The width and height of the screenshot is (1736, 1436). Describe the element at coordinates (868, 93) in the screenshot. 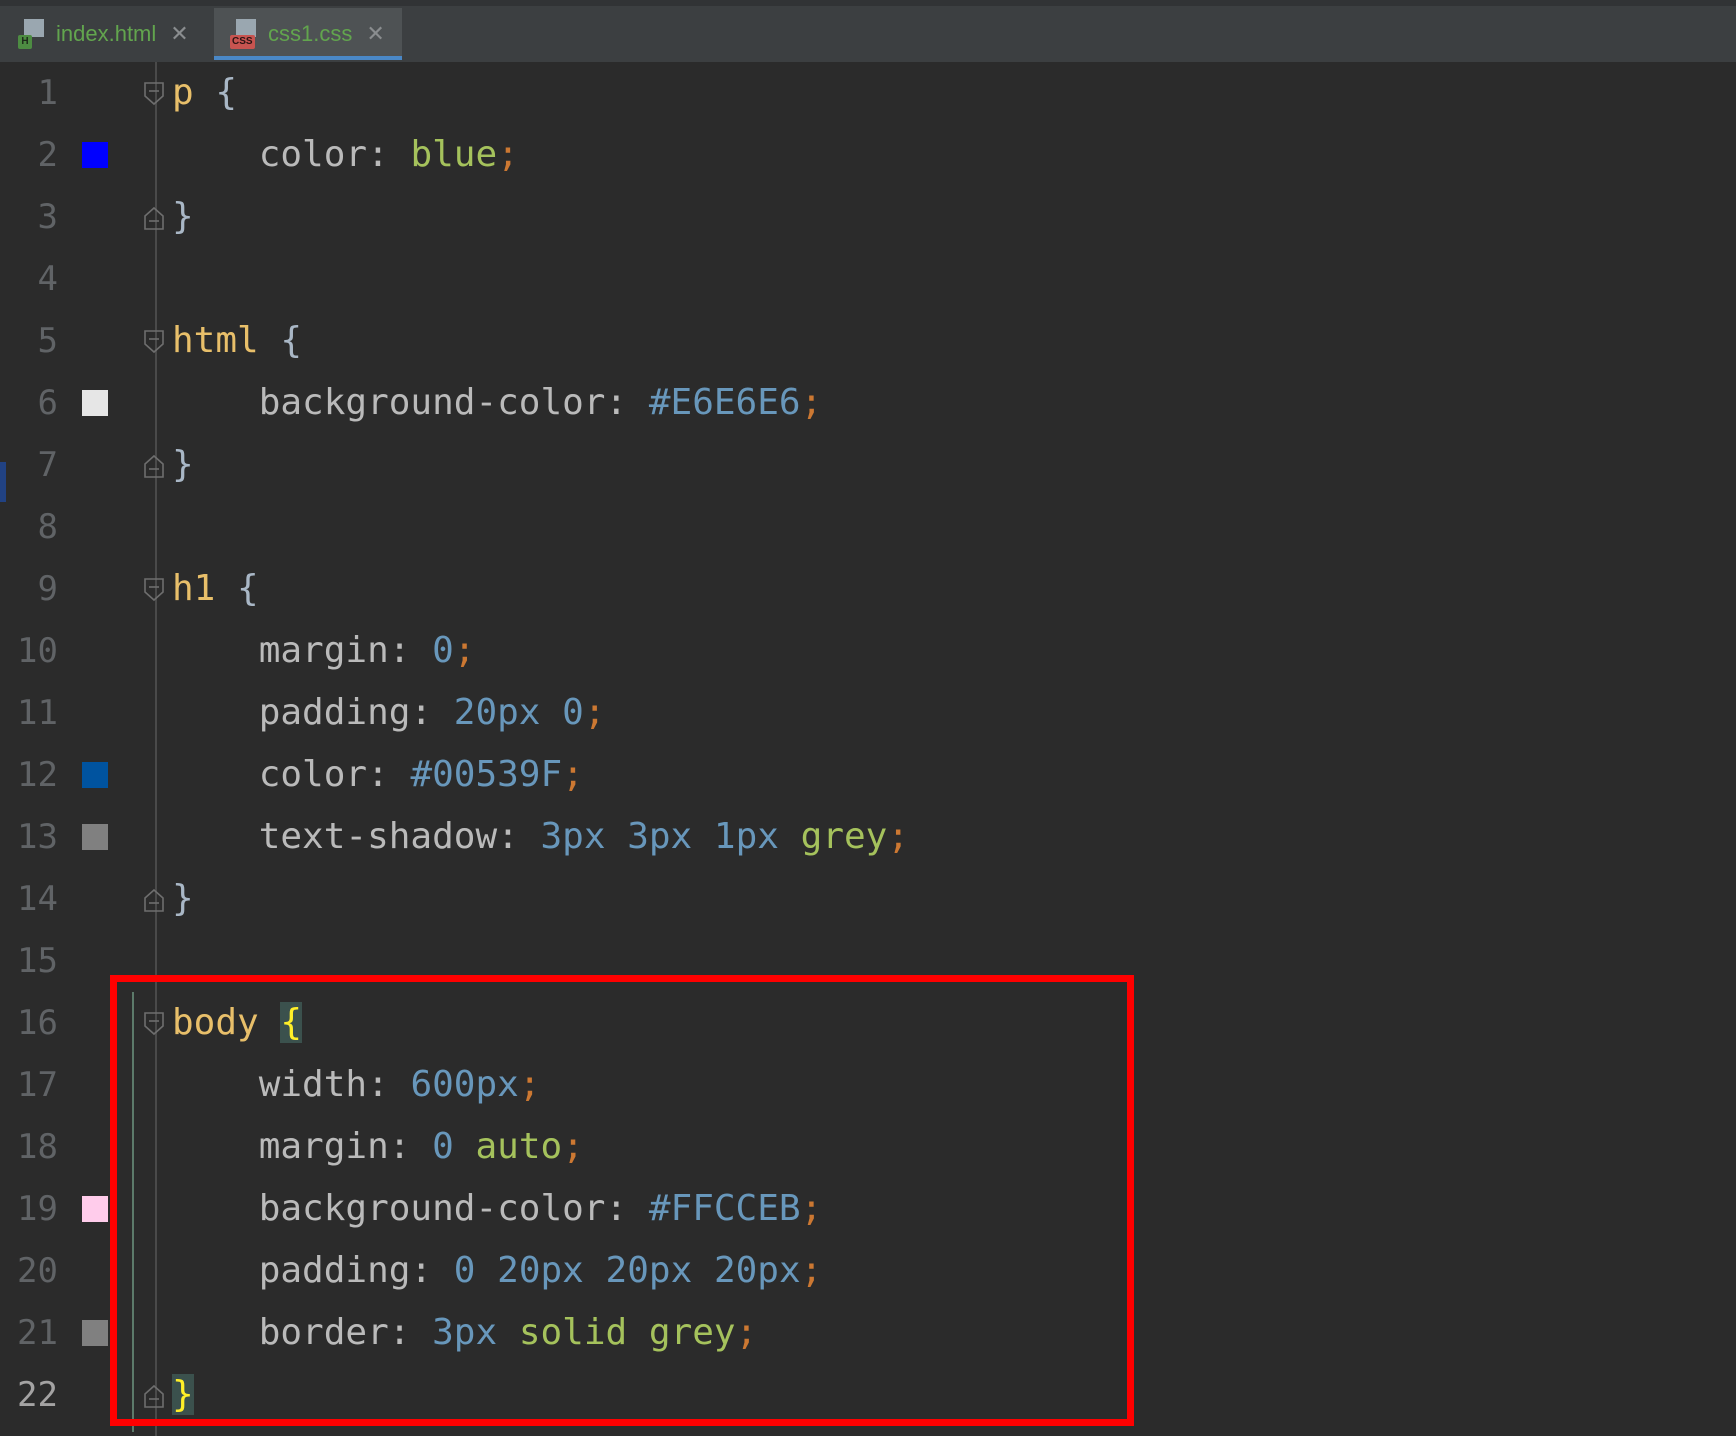

I see `code-line: 1 p {` at that location.